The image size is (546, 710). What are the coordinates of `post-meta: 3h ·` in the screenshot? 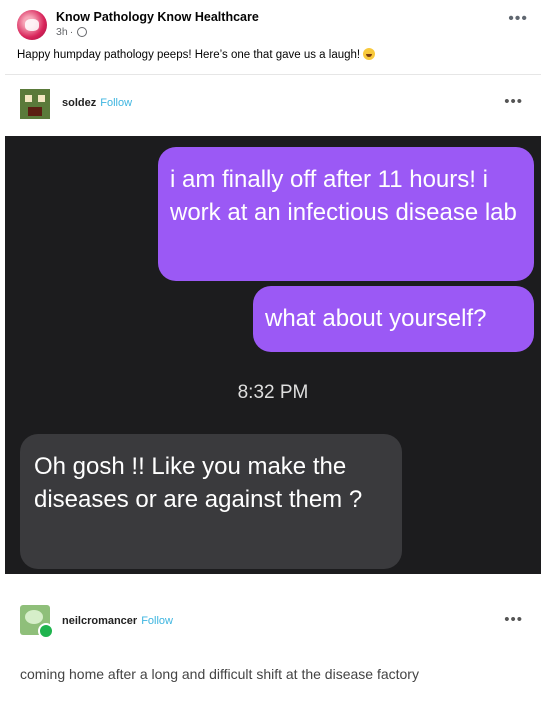 It's located at (72, 32).